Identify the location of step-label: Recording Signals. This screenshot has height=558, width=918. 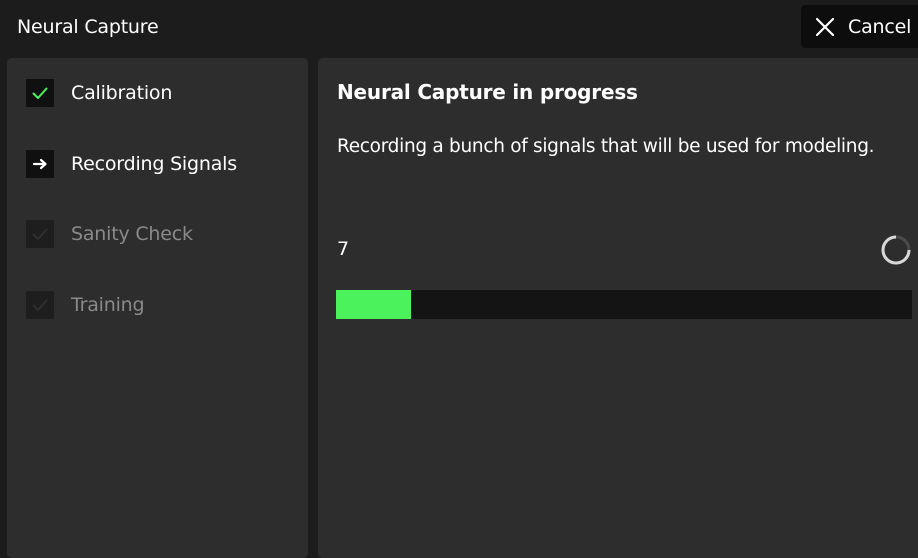
(154, 164).